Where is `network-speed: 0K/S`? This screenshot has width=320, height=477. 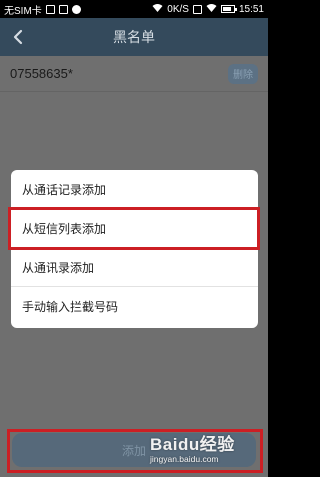
network-speed: 0K/S is located at coordinates (178, 9).